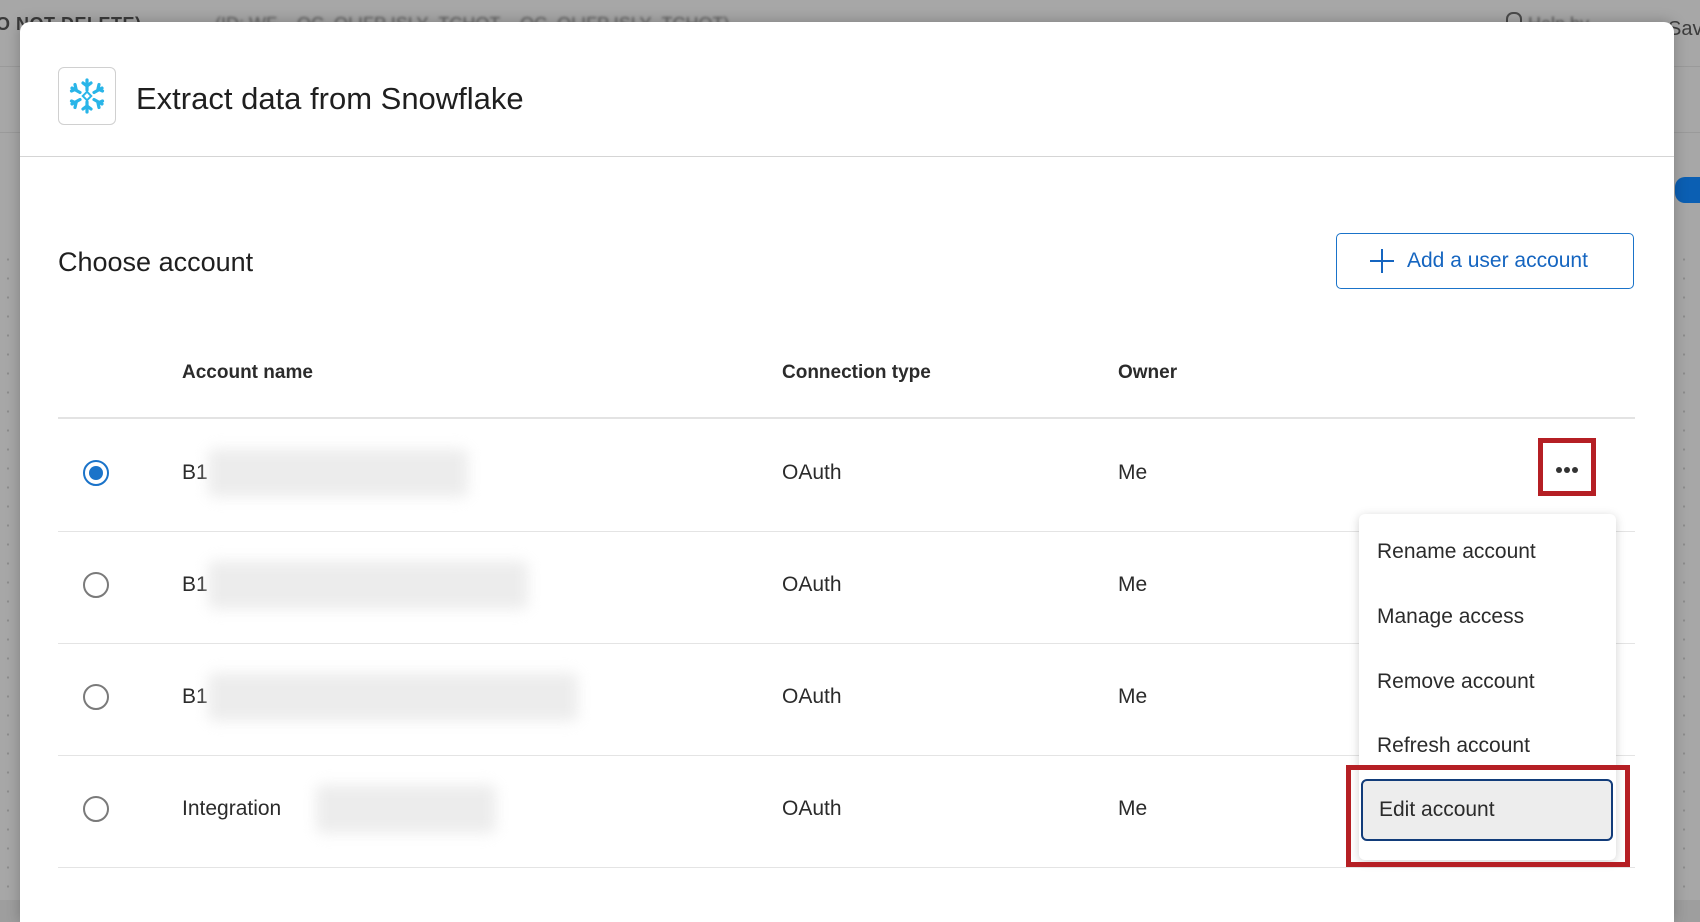  I want to click on more-options-button, so click(1567, 467).